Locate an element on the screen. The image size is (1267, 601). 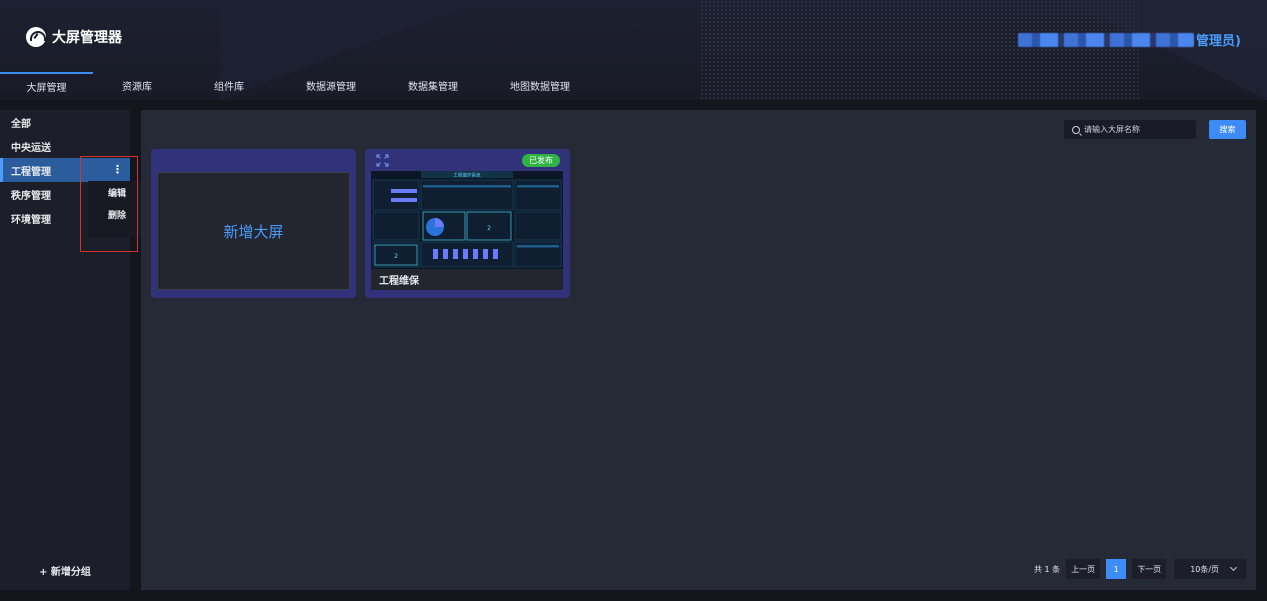
screen-card: 已发布 工程维护系统 2 2 工程维保 is located at coordinates (467, 223).